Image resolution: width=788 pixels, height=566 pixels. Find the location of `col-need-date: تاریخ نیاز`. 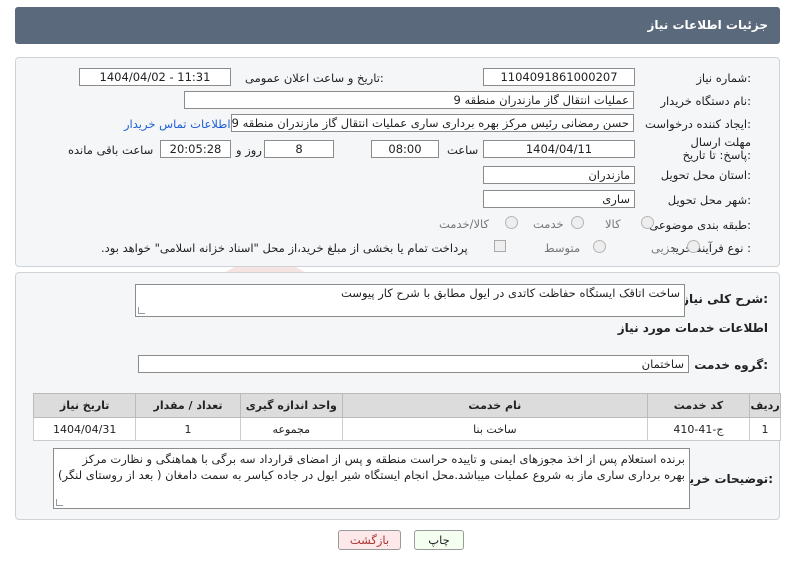

col-need-date: تاریخ نیاز is located at coordinates (84, 405).